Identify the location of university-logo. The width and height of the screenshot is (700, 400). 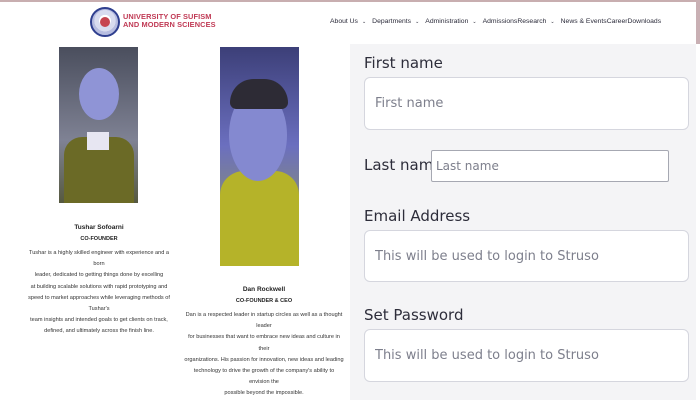
(105, 22).